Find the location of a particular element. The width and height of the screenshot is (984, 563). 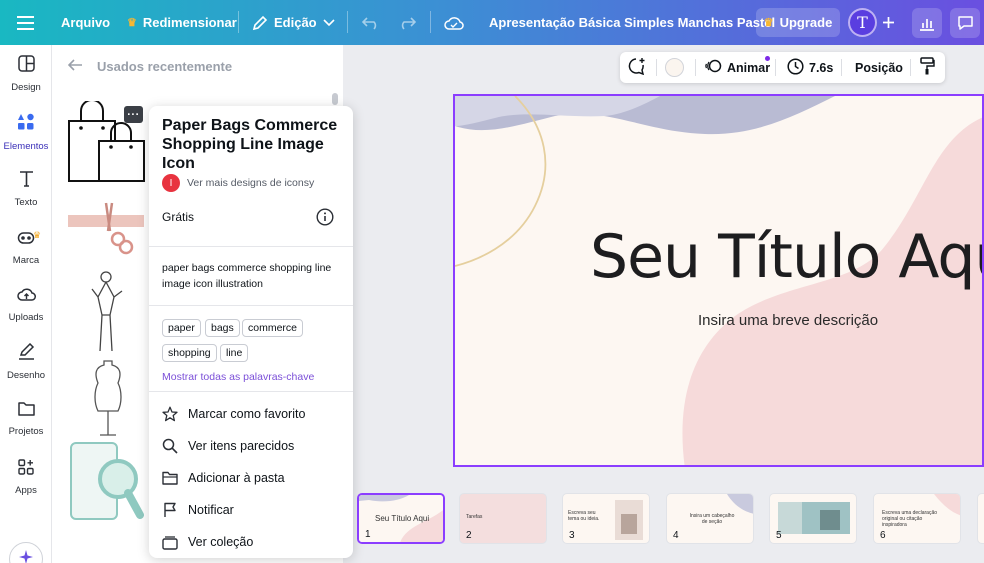

page-thumbnail-5: 5 is located at coordinates (813, 518).